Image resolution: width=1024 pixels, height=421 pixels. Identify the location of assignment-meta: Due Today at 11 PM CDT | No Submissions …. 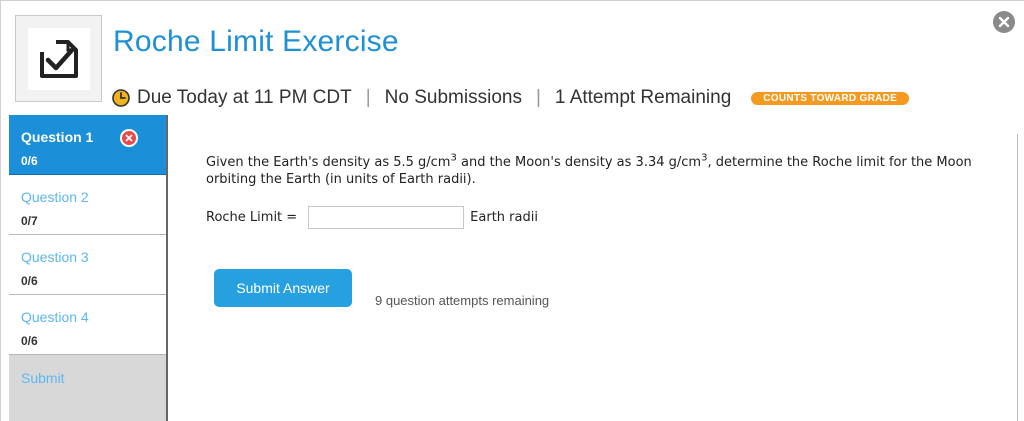
(511, 98).